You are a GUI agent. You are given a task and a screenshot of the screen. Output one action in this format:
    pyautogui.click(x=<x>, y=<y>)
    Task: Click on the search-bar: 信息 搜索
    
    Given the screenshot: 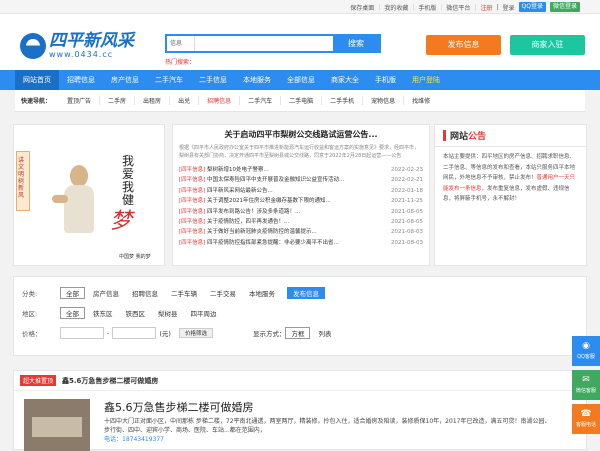 What is the action you would take?
    pyautogui.click(x=273, y=43)
    